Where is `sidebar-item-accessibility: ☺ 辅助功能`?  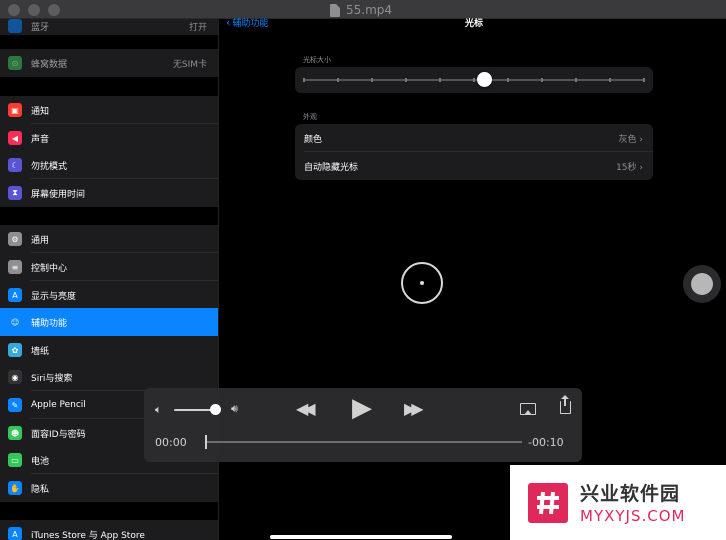
sidebar-item-accessibility: ☺ 辅助功能 is located at coordinates (109, 322).